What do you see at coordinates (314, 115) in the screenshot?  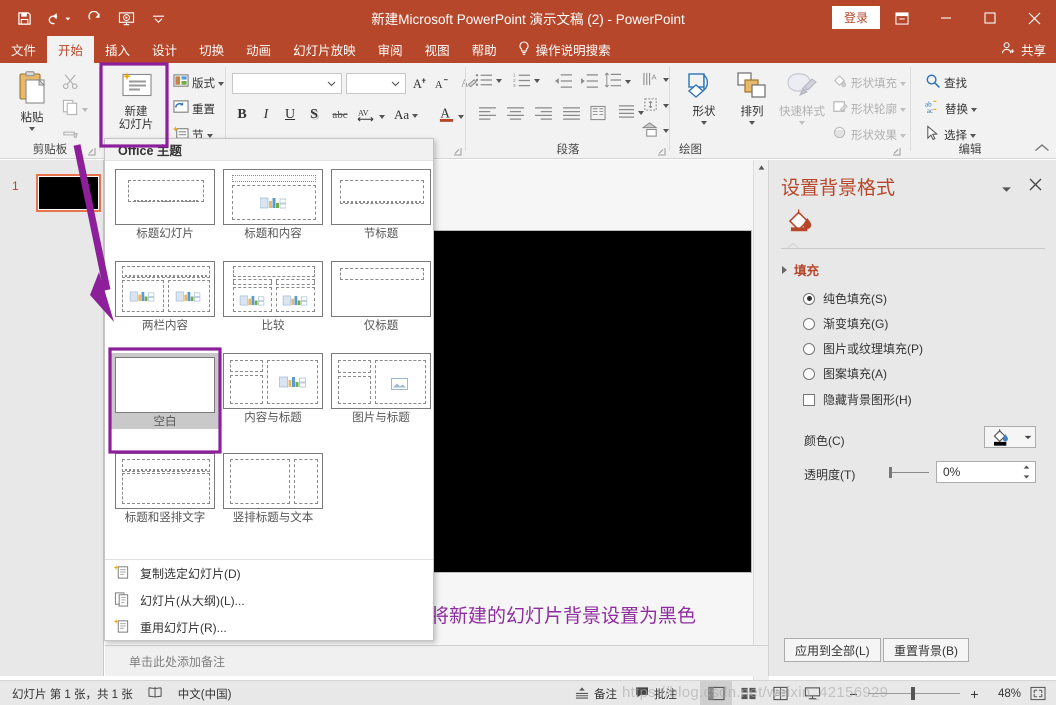 I see `text-shadow-button: S` at bounding box center [314, 115].